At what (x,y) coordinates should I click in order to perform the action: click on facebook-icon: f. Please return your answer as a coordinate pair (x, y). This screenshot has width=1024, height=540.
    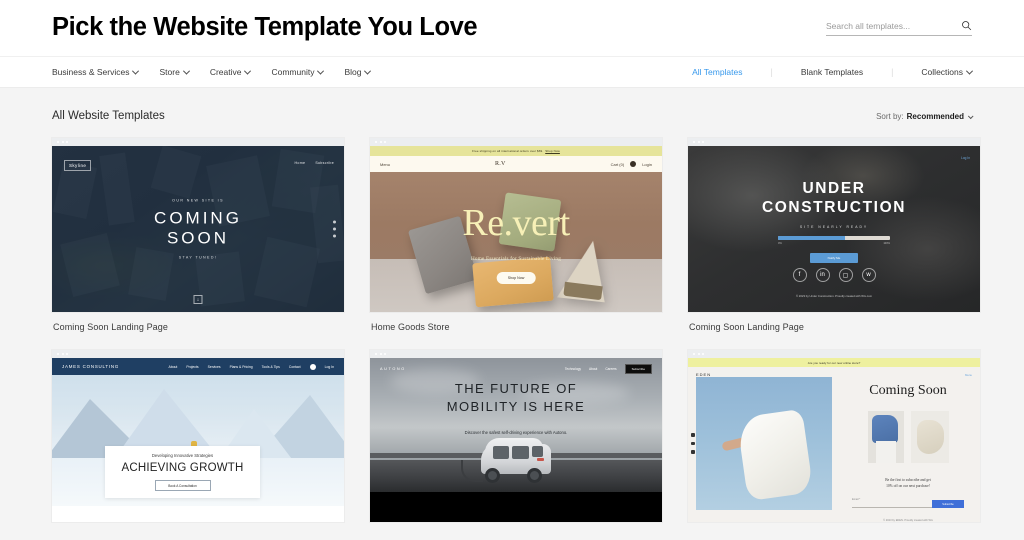
    Looking at the image, I should click on (799, 275).